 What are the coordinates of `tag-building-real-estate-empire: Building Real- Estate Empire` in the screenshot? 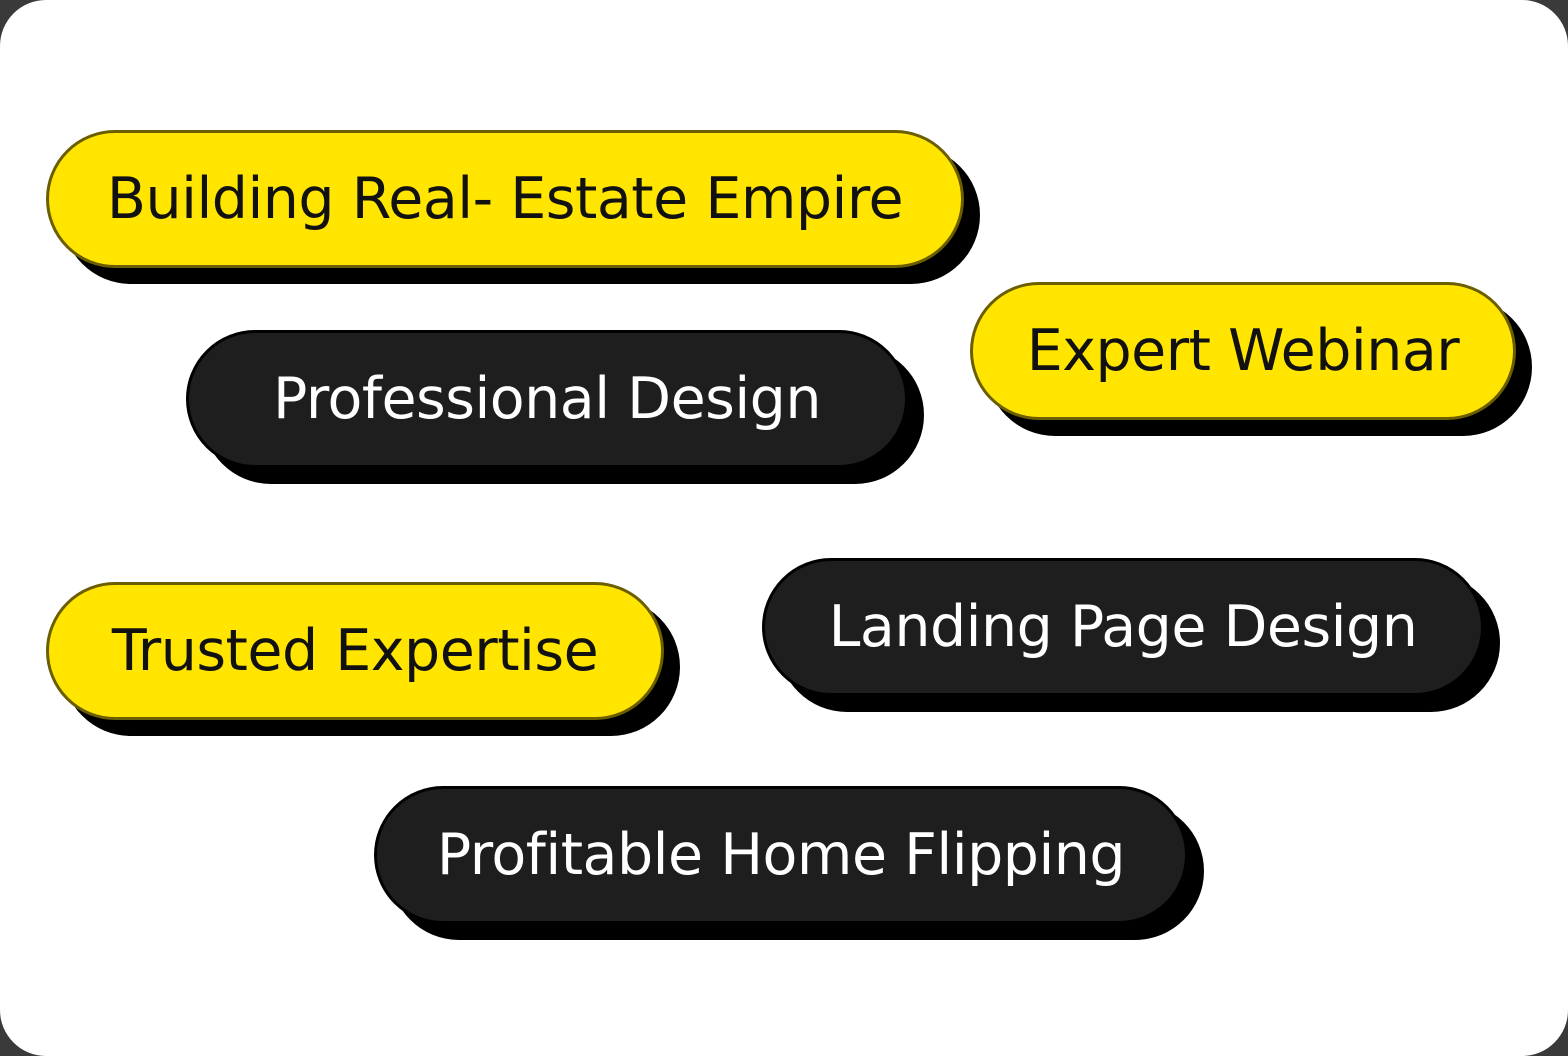 It's located at (505, 199).